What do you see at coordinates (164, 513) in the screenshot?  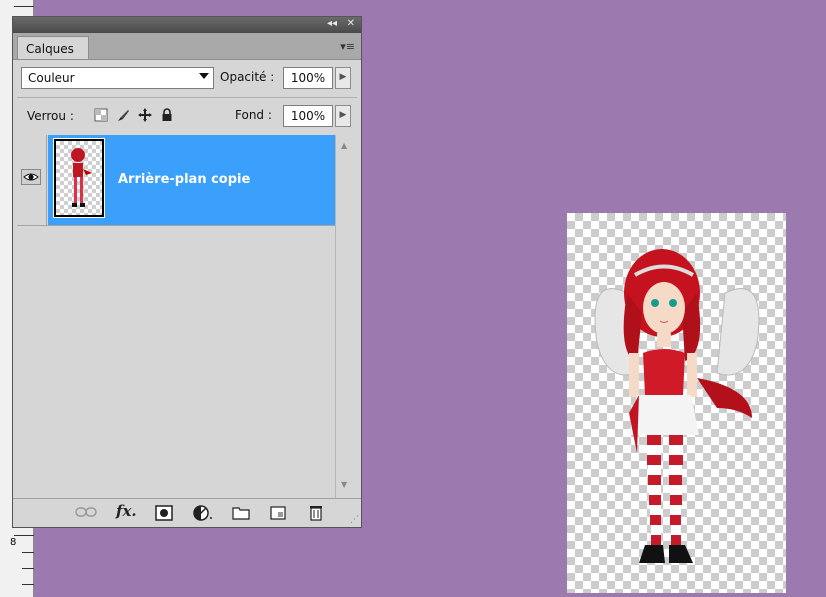 I see `mask-icon` at bounding box center [164, 513].